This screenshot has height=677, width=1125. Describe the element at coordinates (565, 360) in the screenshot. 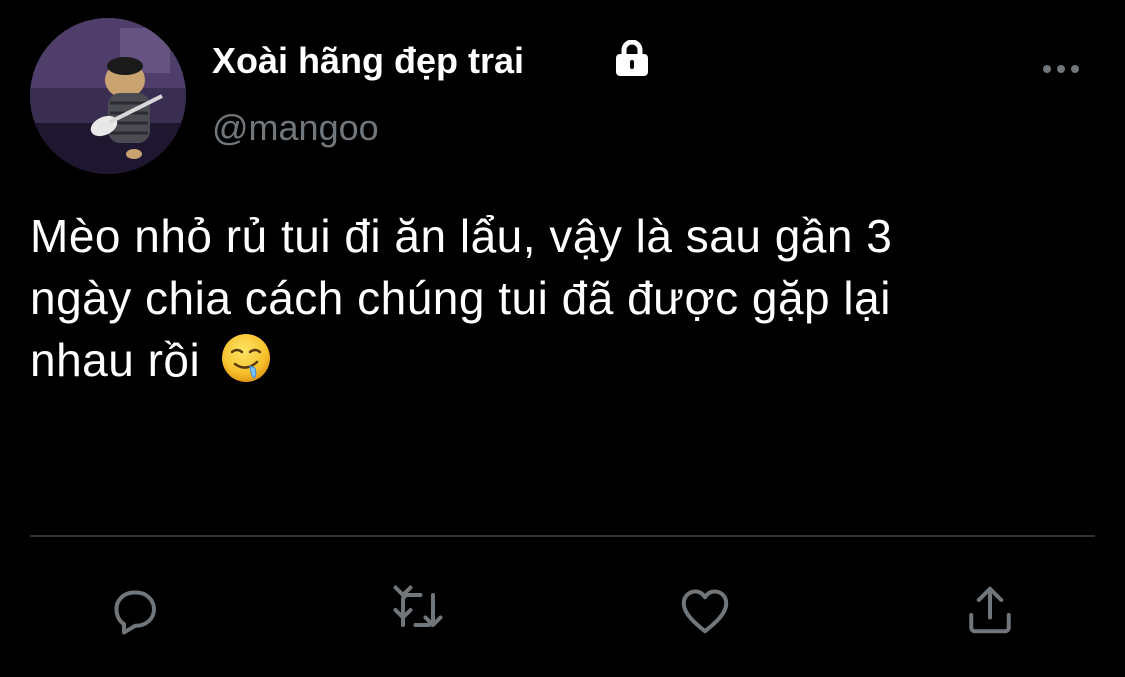

I see `tweet-text-line-last: nhau rồi` at that location.